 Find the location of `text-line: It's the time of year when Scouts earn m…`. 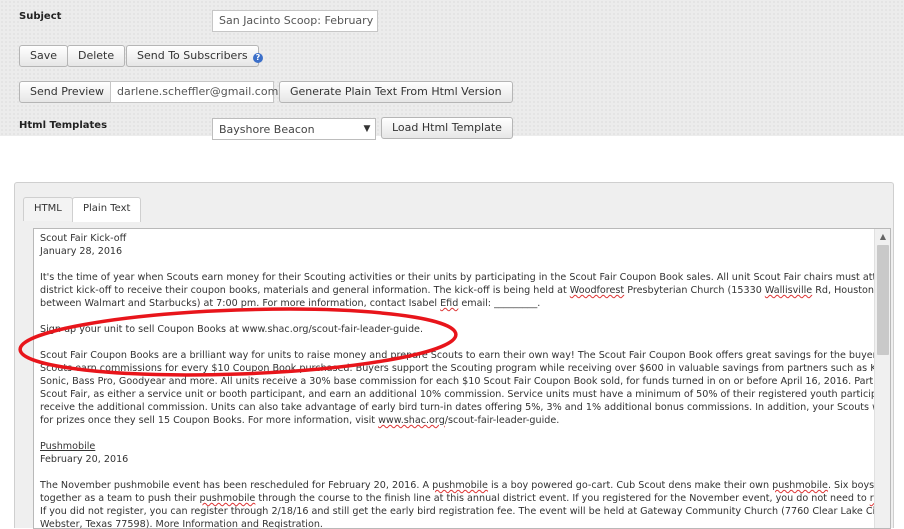

text-line: It's the time of year when Scouts earn m… is located at coordinates (465, 277).